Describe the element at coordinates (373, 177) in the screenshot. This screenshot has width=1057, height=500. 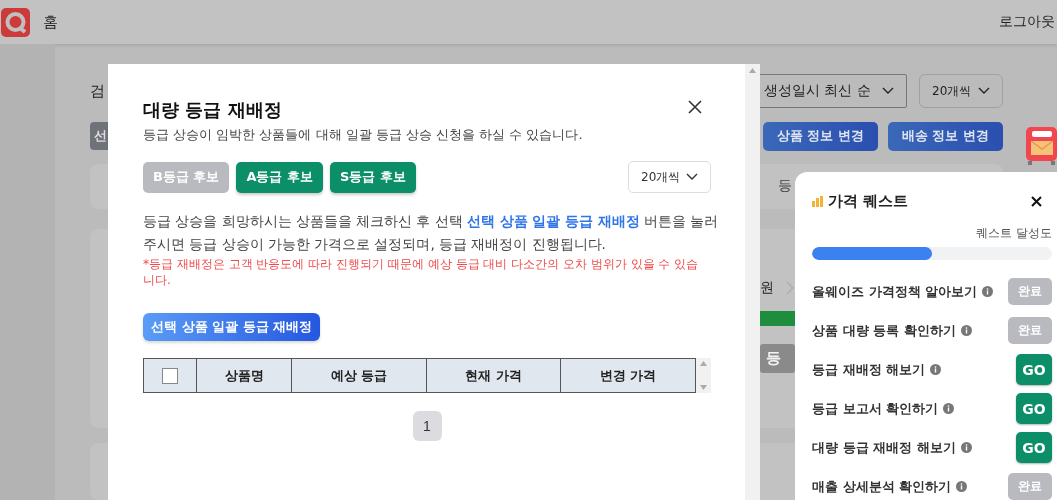
I see `grade-filter-button: S등급 후보` at that location.